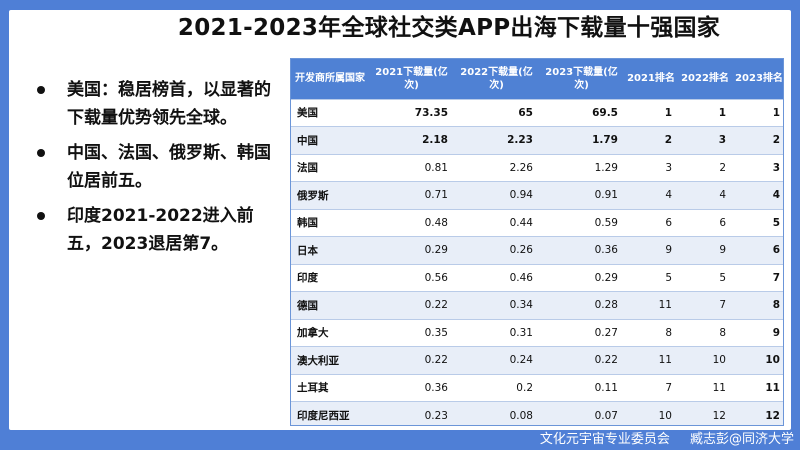  I want to click on table-cell-r2023: 2, so click(757, 140).